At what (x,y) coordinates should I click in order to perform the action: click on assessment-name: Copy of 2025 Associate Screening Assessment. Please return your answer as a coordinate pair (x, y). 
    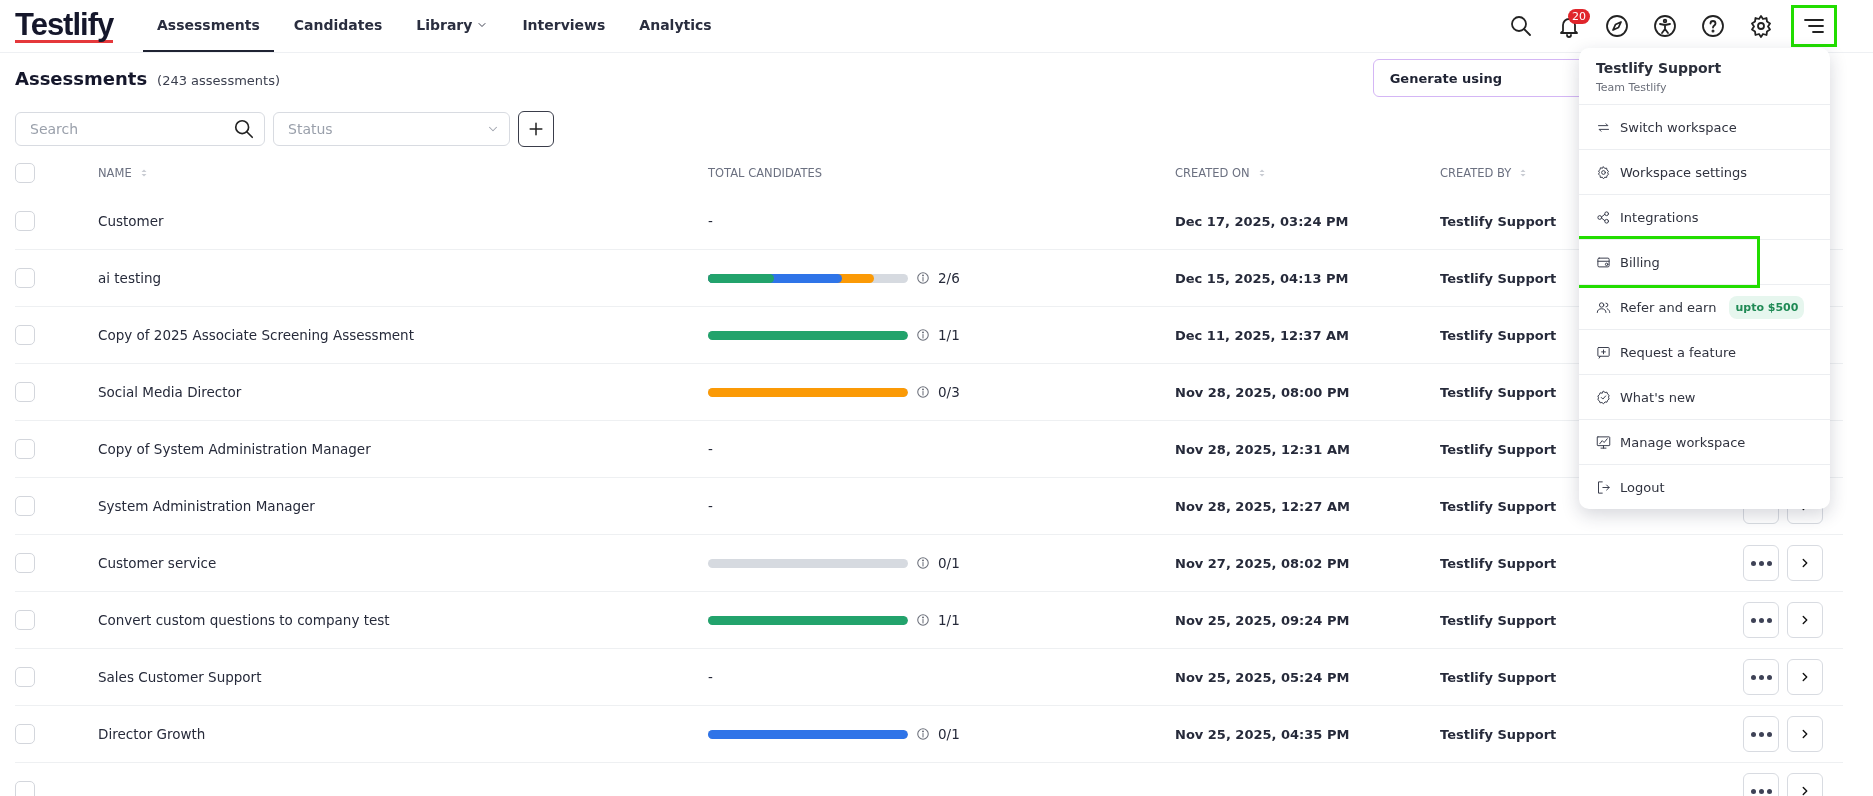
    Looking at the image, I should click on (256, 335).